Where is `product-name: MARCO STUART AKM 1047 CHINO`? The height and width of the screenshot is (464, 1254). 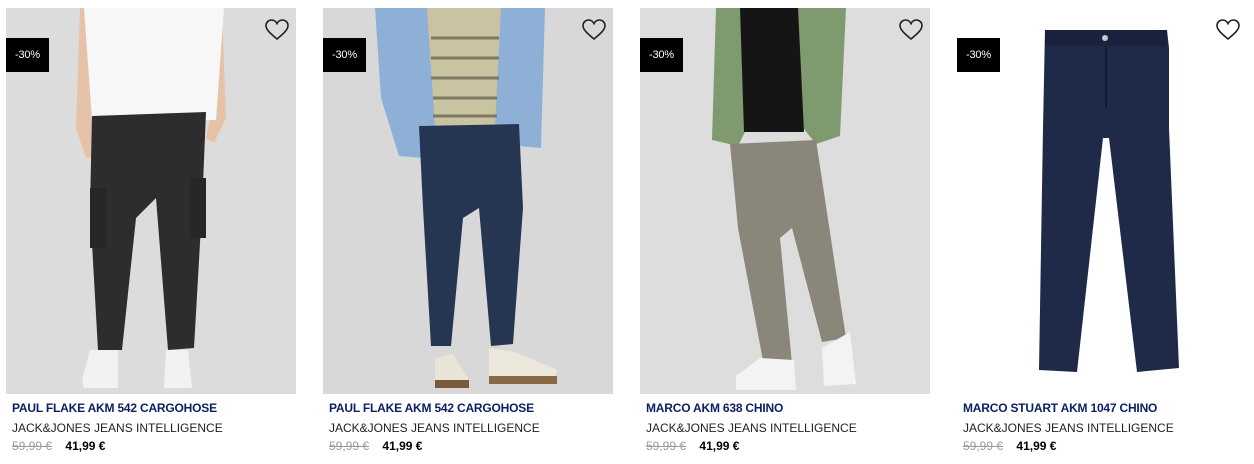 product-name: MARCO STUART AKM 1047 CHINO is located at coordinates (1060, 408).